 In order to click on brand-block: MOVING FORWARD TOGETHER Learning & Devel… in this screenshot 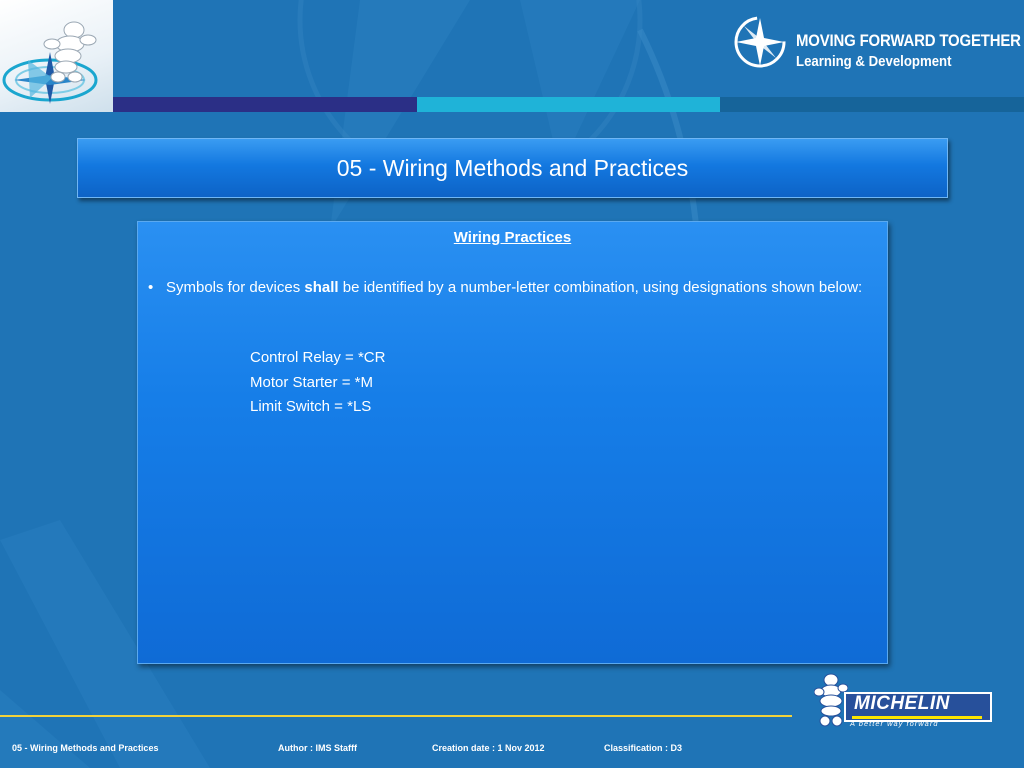, I will do `click(875, 52)`.